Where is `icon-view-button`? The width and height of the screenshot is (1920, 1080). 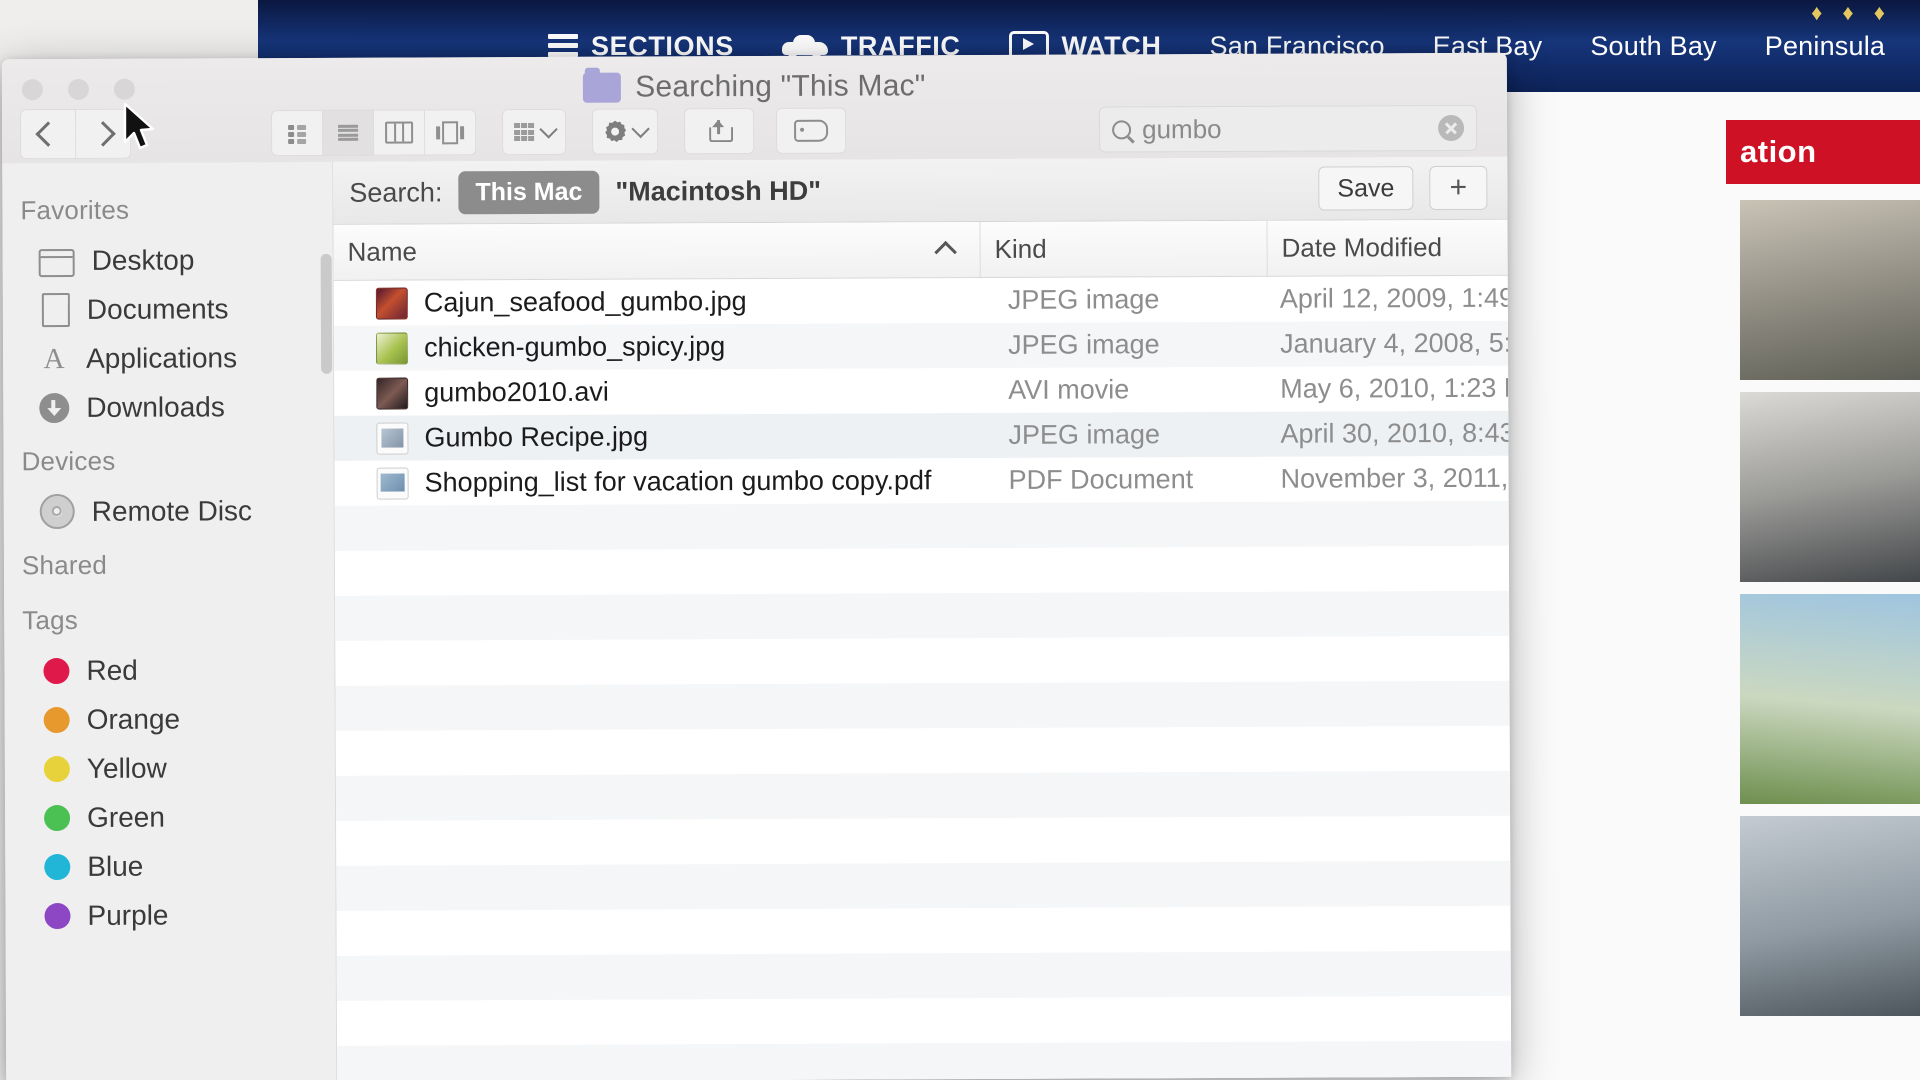
icon-view-button is located at coordinates (297, 133).